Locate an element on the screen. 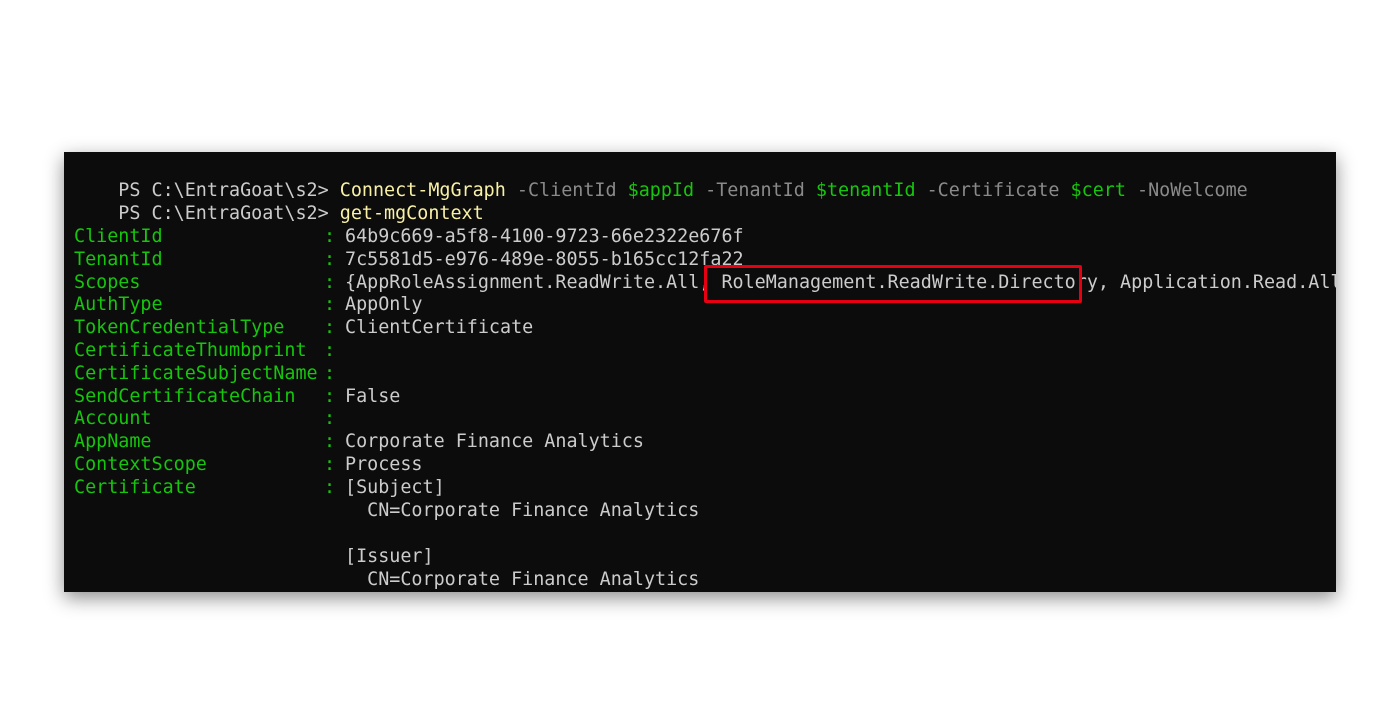 The width and height of the screenshot is (1400, 716). property-key: AppName is located at coordinates (113, 442).